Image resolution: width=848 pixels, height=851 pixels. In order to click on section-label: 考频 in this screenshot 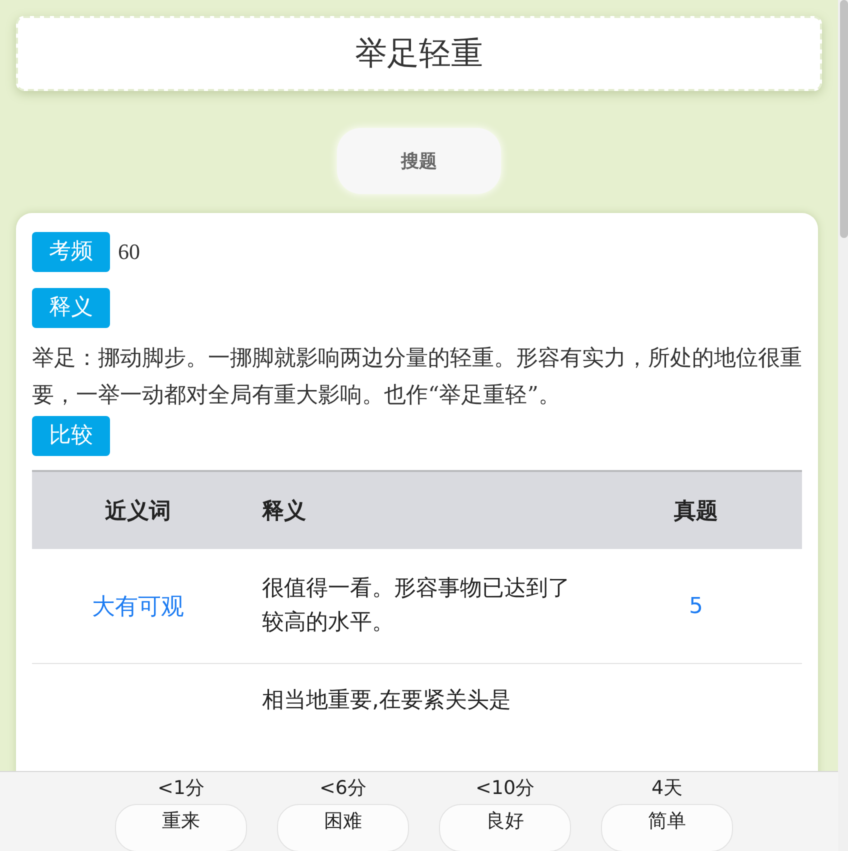, I will do `click(71, 252)`.